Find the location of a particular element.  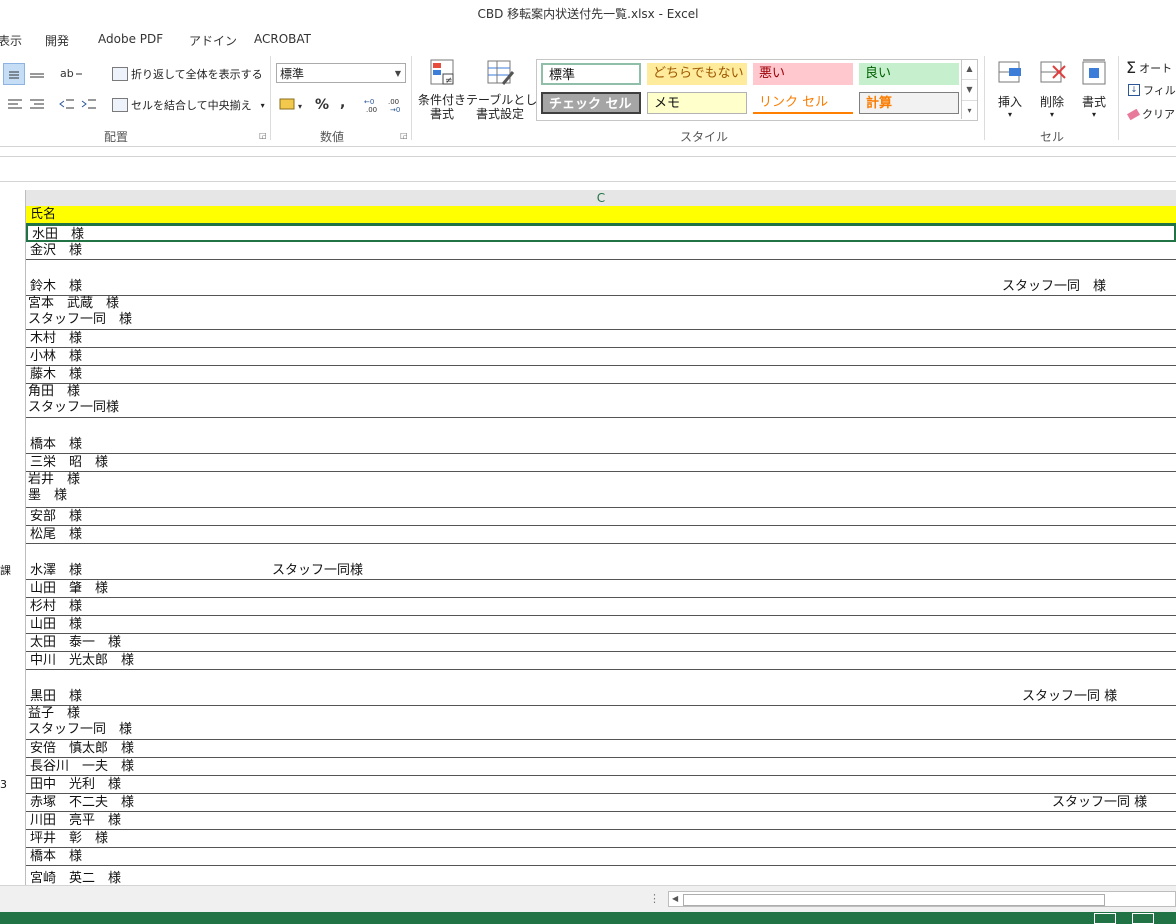

align-center-button is located at coordinates (14, 74).